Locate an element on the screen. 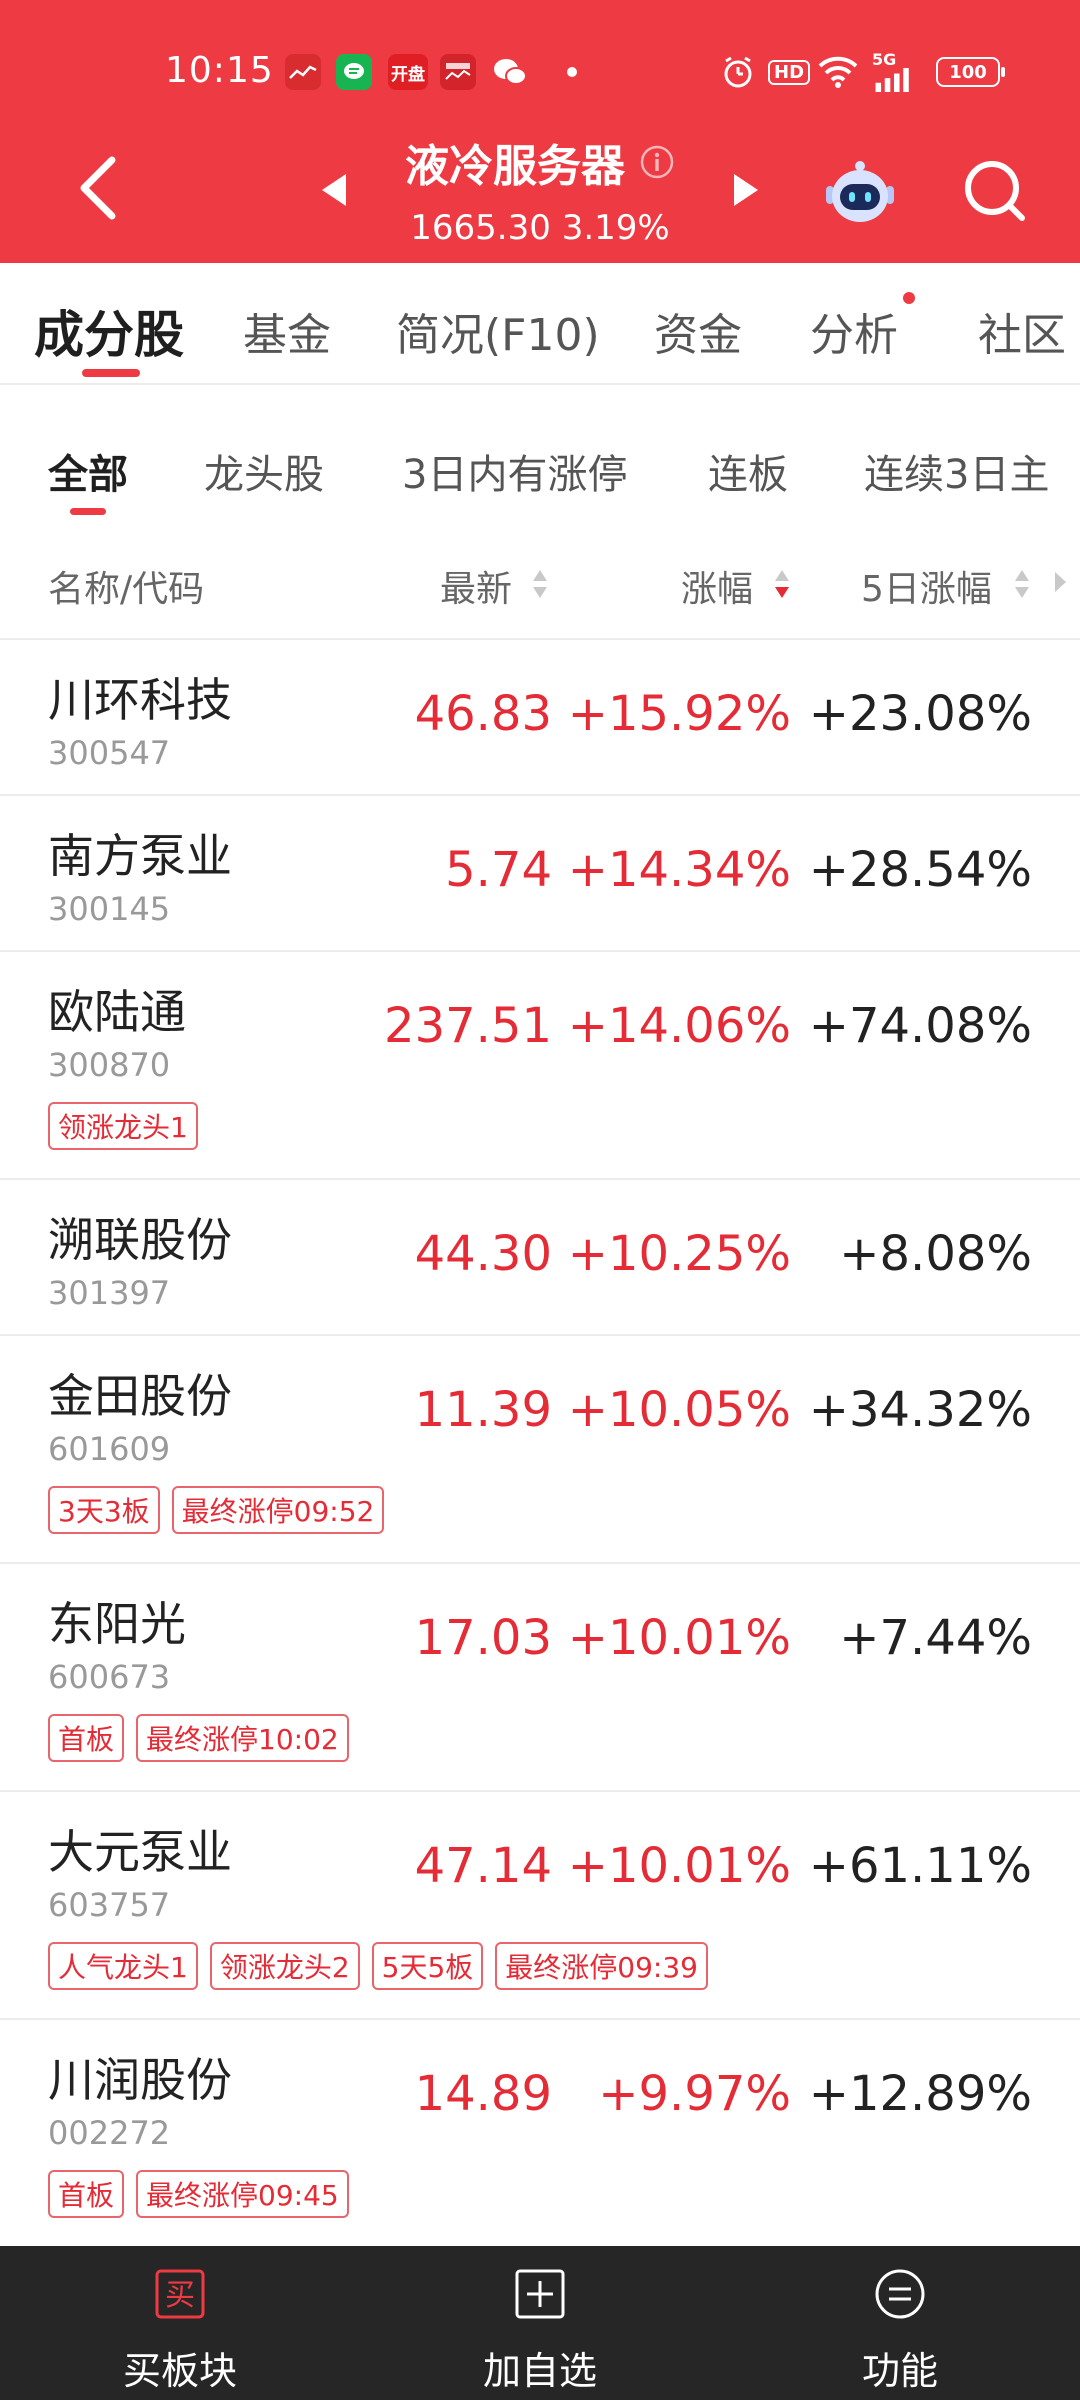  plus-box-icon is located at coordinates (540, 2294).